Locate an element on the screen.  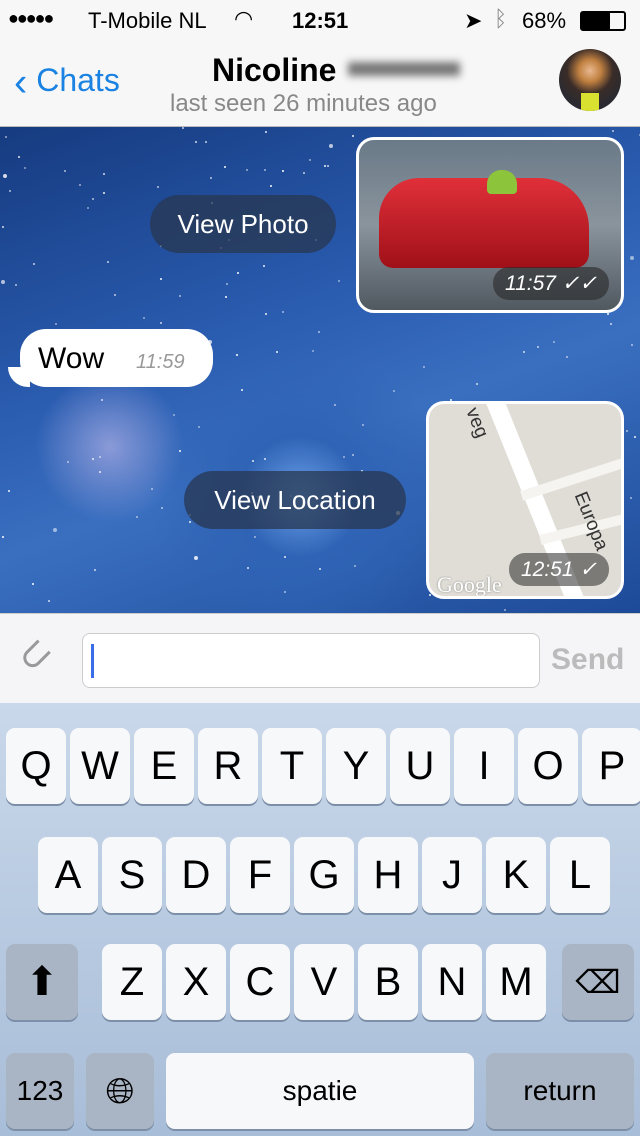
key-y: Y is located at coordinates (356, 766).